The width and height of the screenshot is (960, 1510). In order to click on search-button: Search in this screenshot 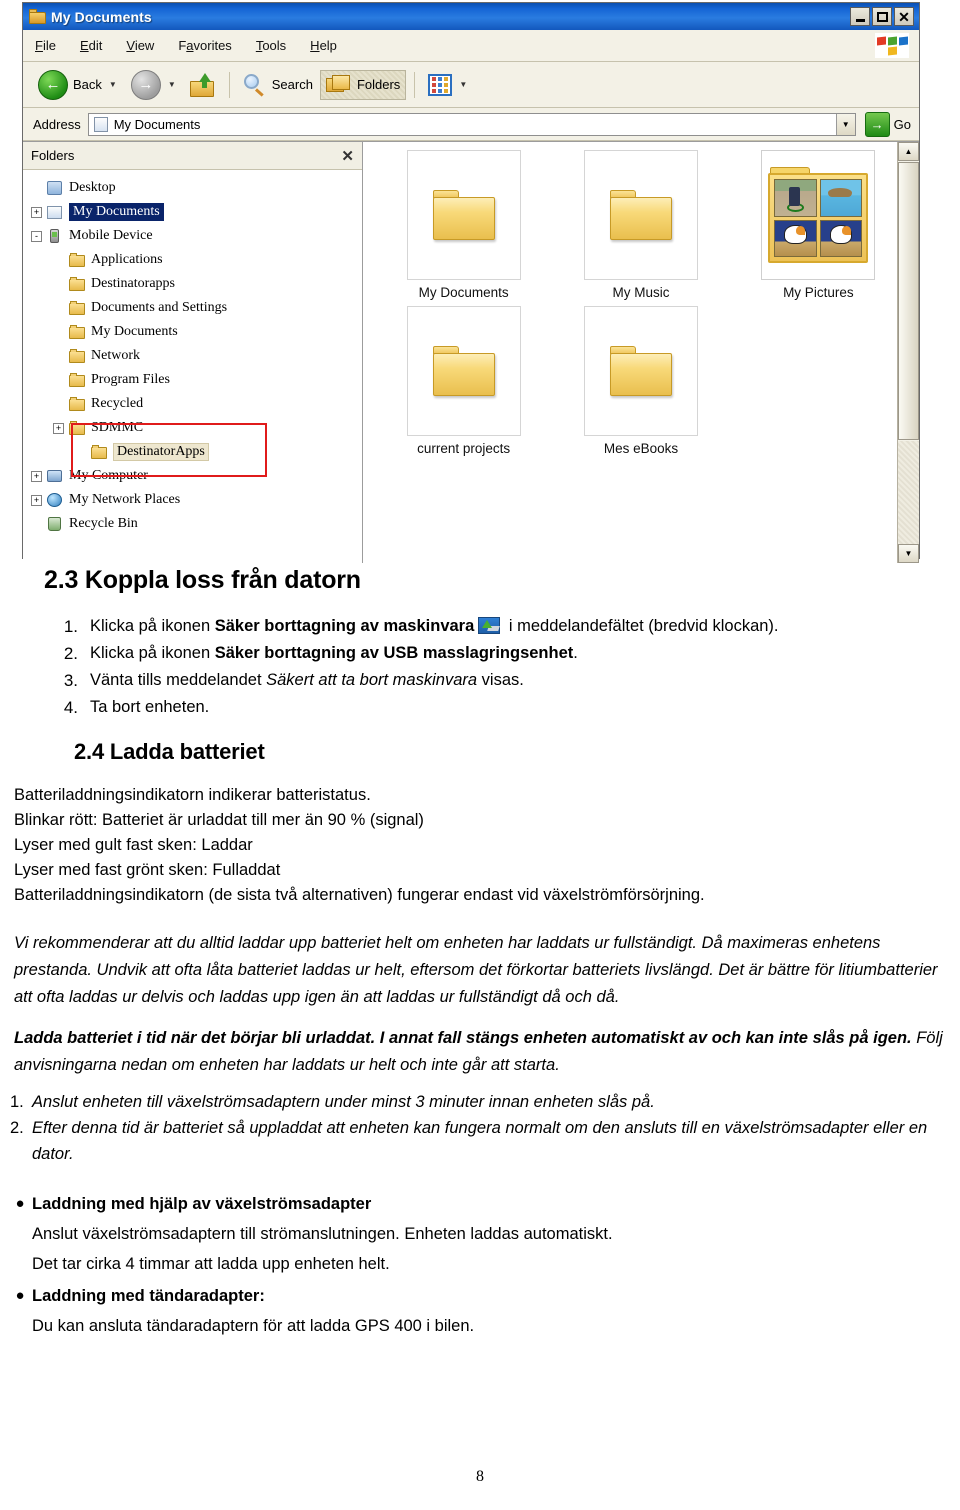, I will do `click(278, 85)`.